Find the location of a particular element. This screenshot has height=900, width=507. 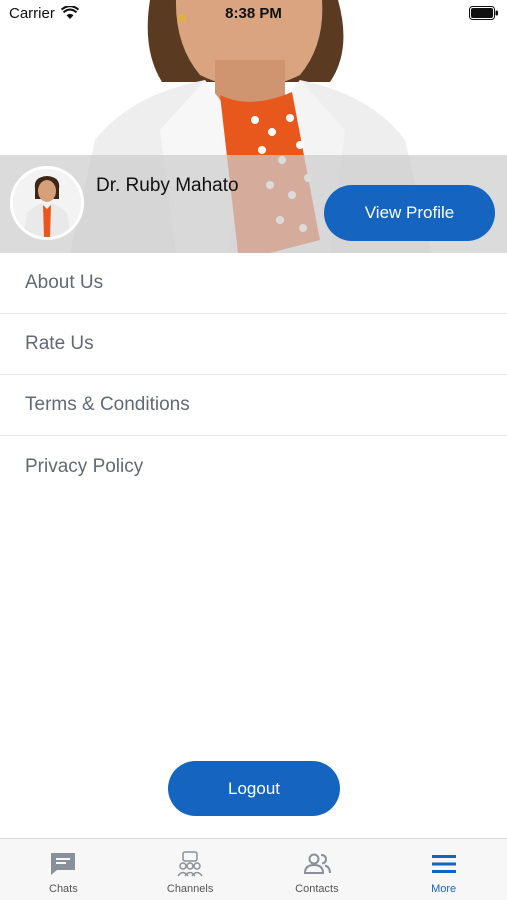

tab-more-label: More is located at coordinates (444, 889).